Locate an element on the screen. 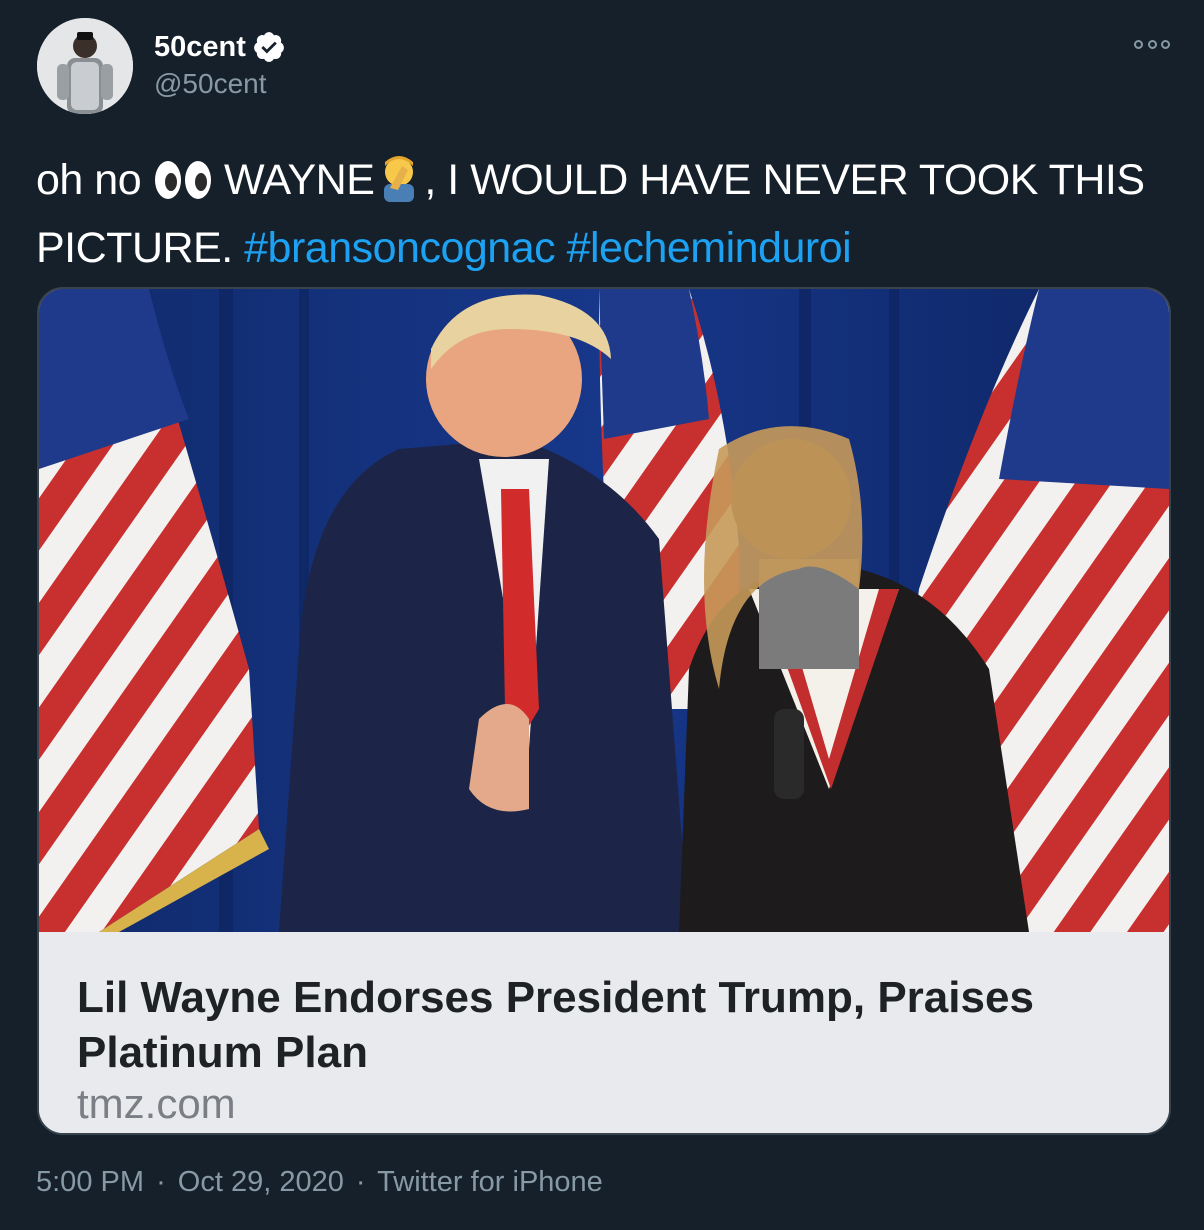 The image size is (1204, 1230). tweet-text-part: oh no is located at coordinates (94, 180).